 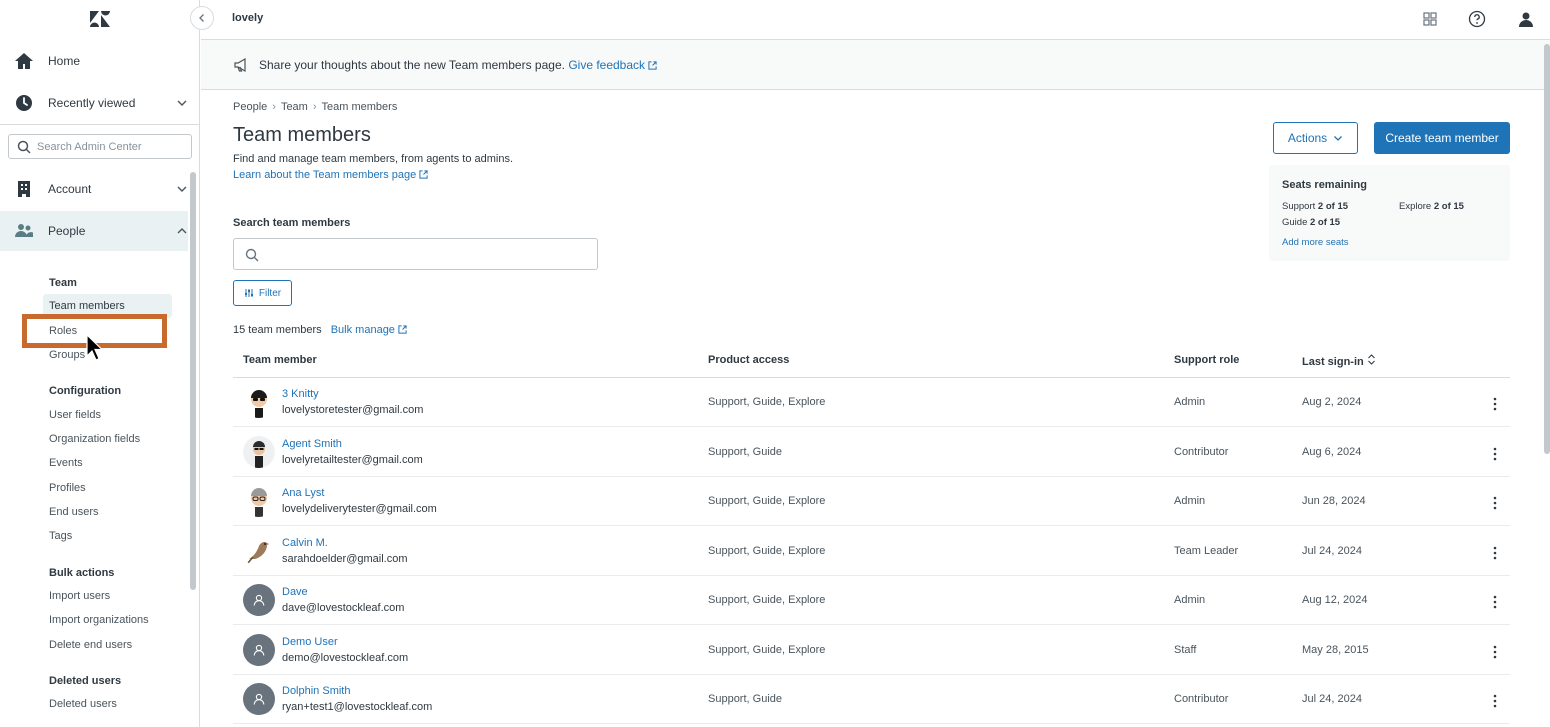 What do you see at coordinates (270, 293) in the screenshot?
I see `filter-label: Filter` at bounding box center [270, 293].